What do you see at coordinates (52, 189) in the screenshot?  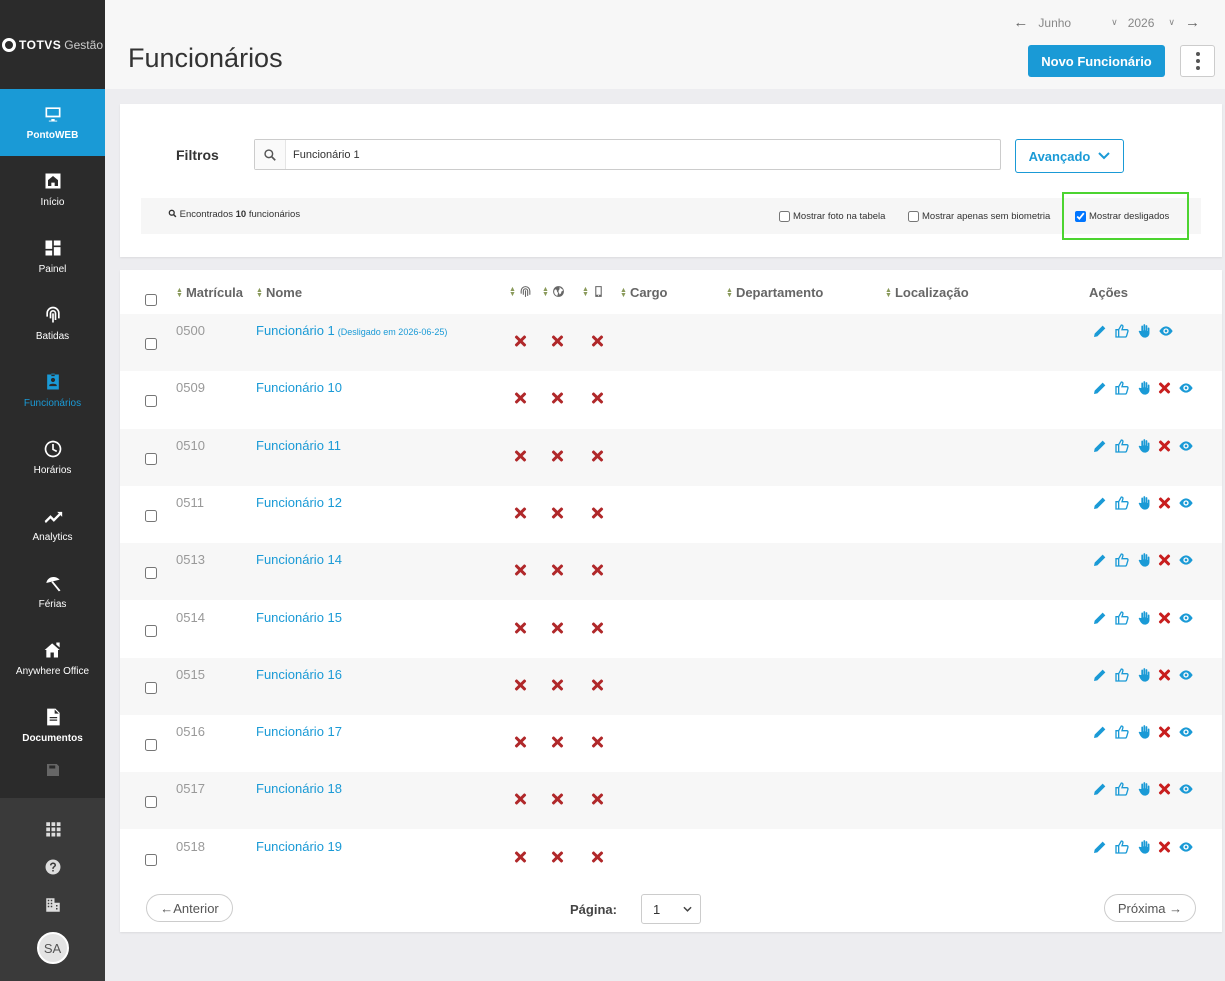 I see `sidebar-item-inicio: Início` at bounding box center [52, 189].